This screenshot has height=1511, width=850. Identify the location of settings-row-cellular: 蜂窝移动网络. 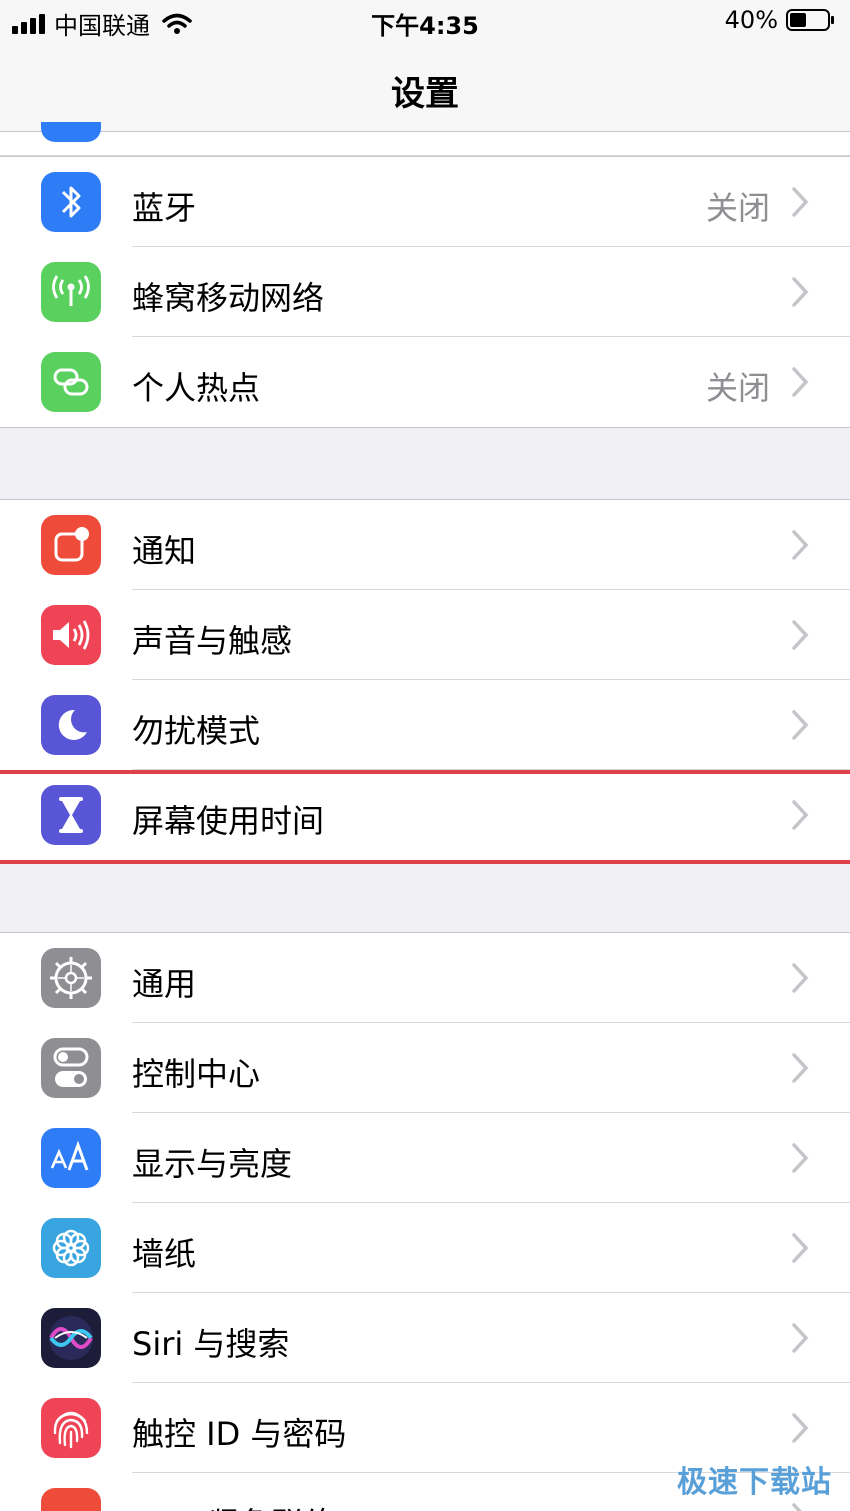
(425, 292).